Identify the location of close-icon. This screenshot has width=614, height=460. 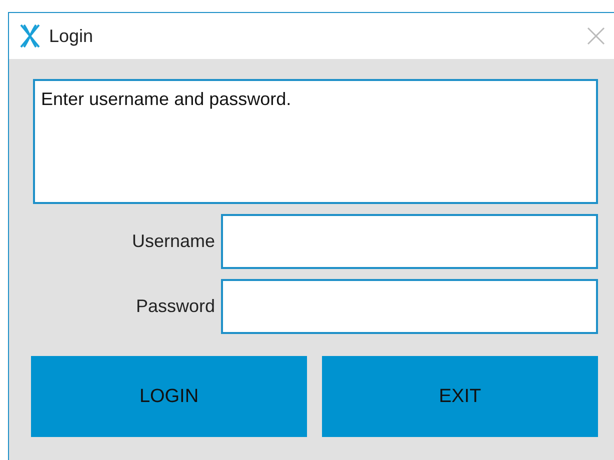
(596, 36).